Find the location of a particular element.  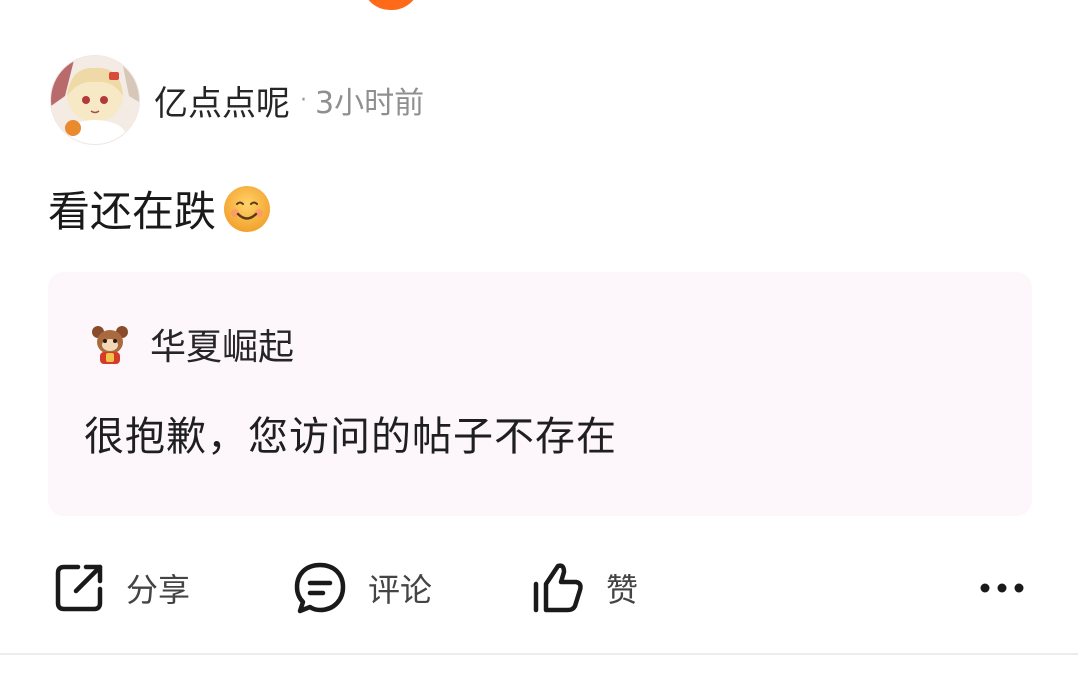

comment-icon is located at coordinates (320, 588).